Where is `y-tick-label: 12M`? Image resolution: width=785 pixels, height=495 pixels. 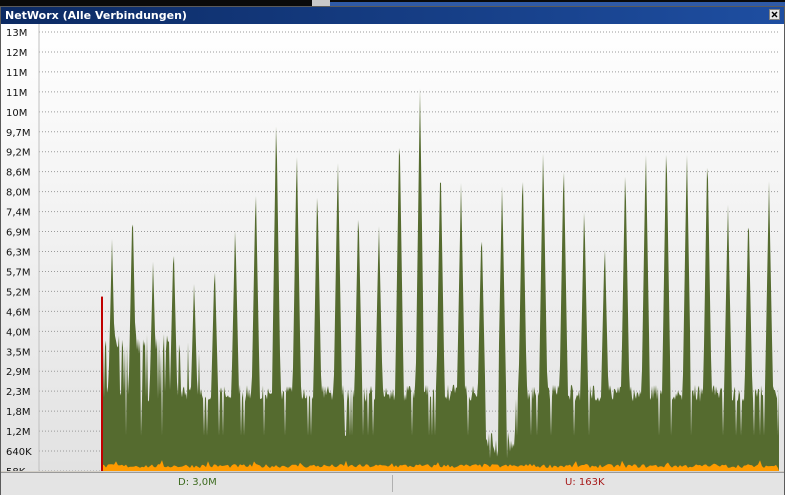
y-tick-label: 12M is located at coordinates (16, 53).